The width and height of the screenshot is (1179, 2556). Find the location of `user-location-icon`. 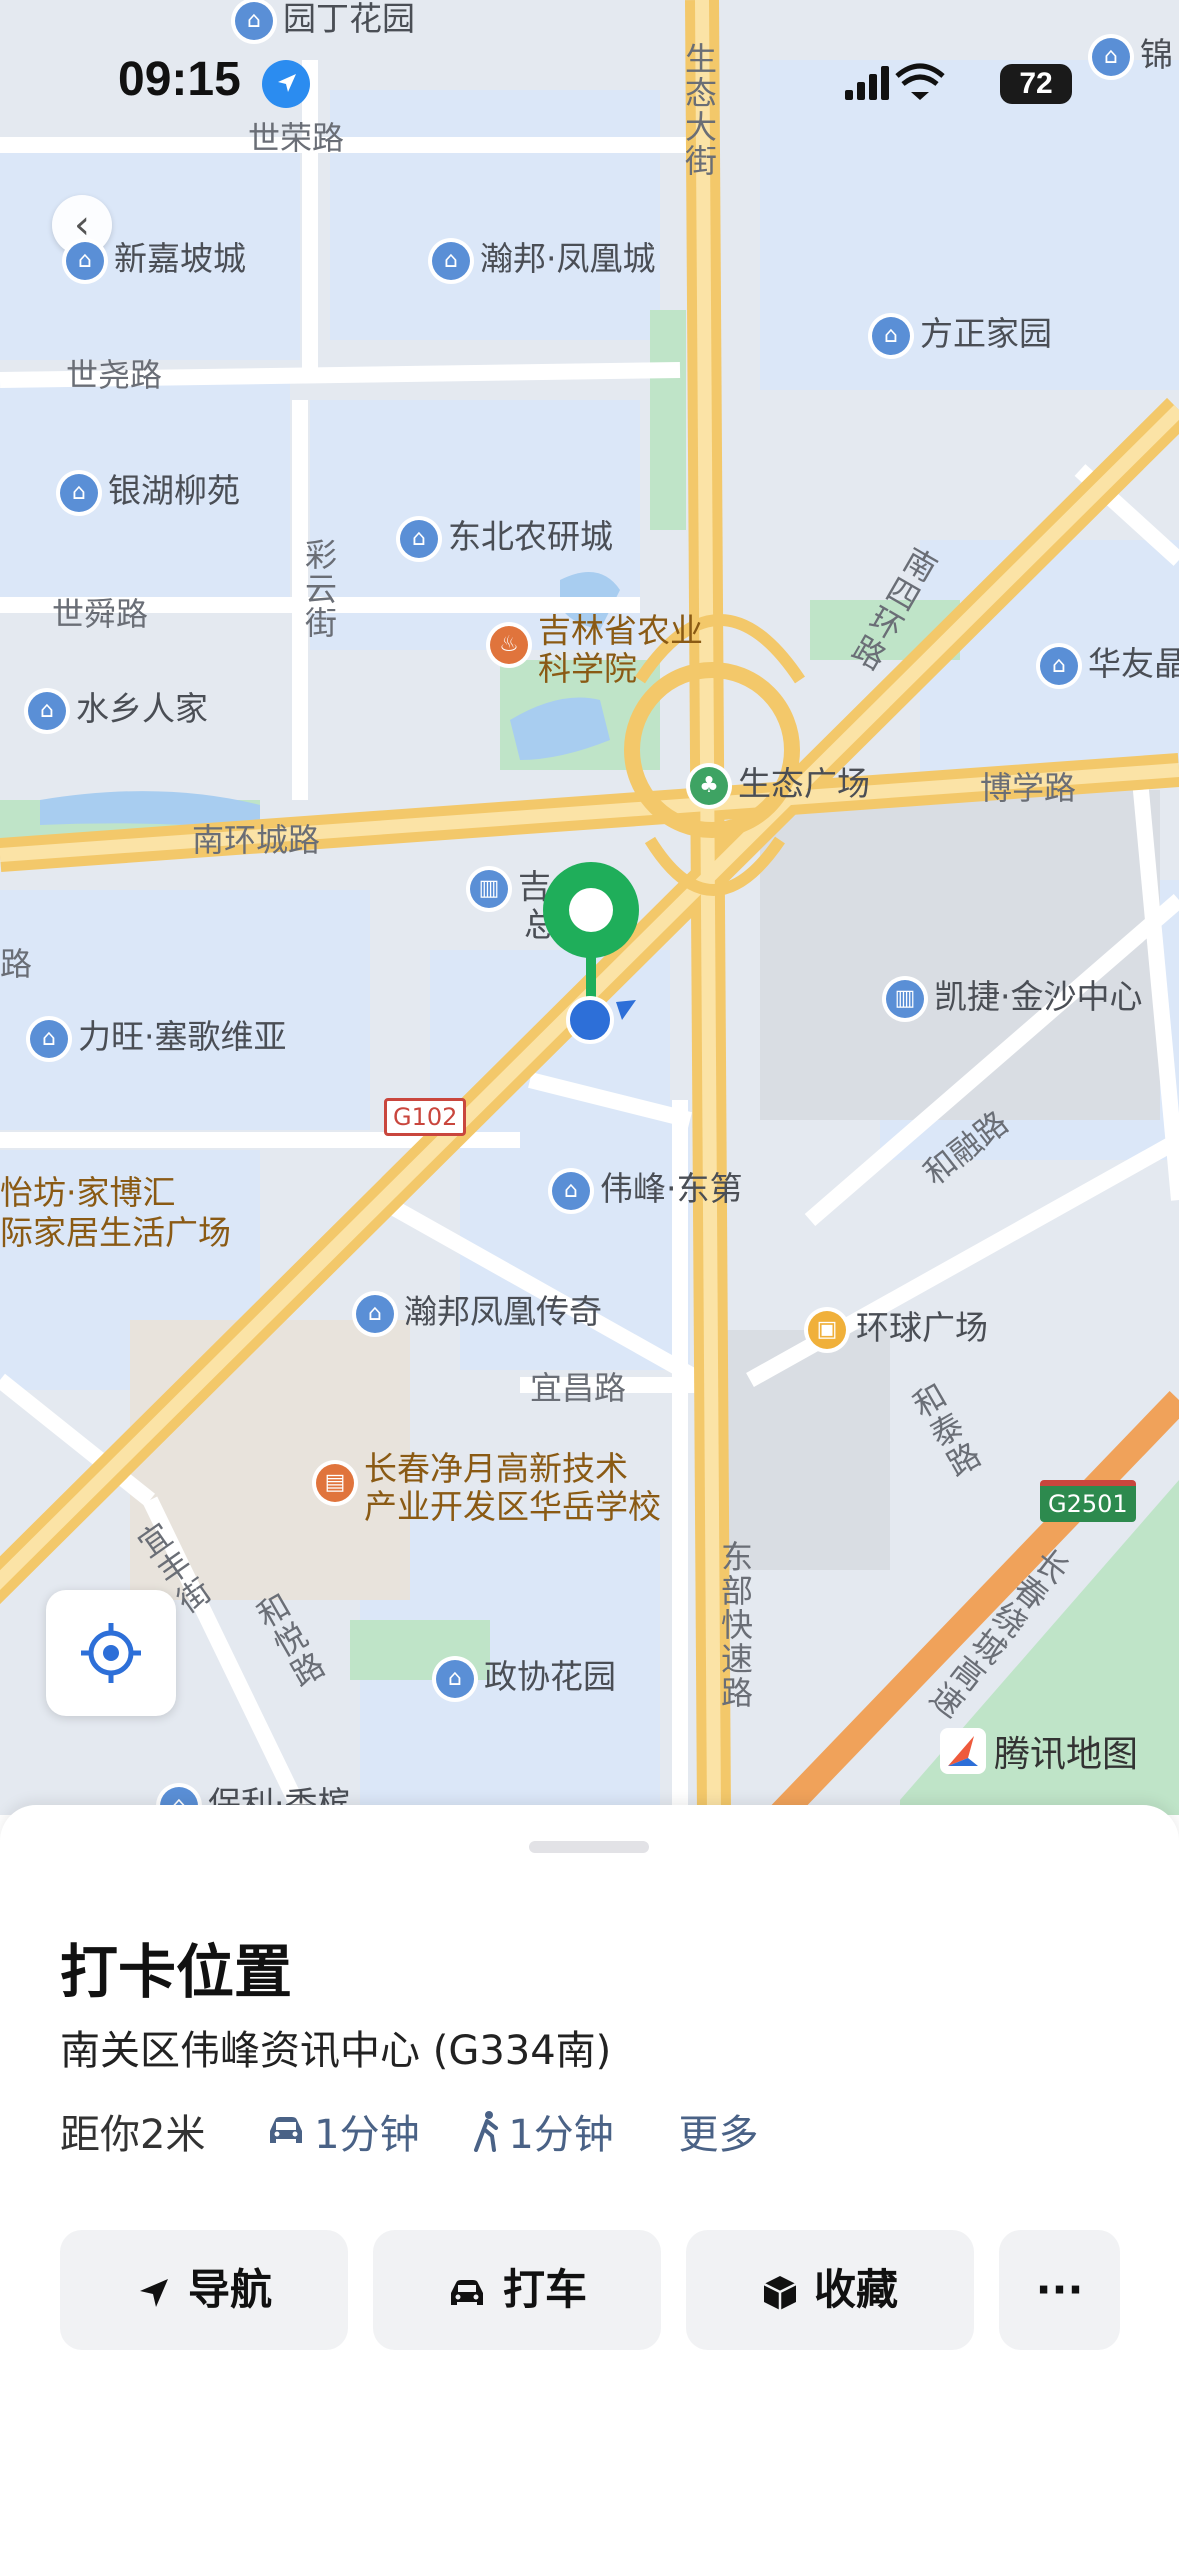

user-location-icon is located at coordinates (601, 1020).